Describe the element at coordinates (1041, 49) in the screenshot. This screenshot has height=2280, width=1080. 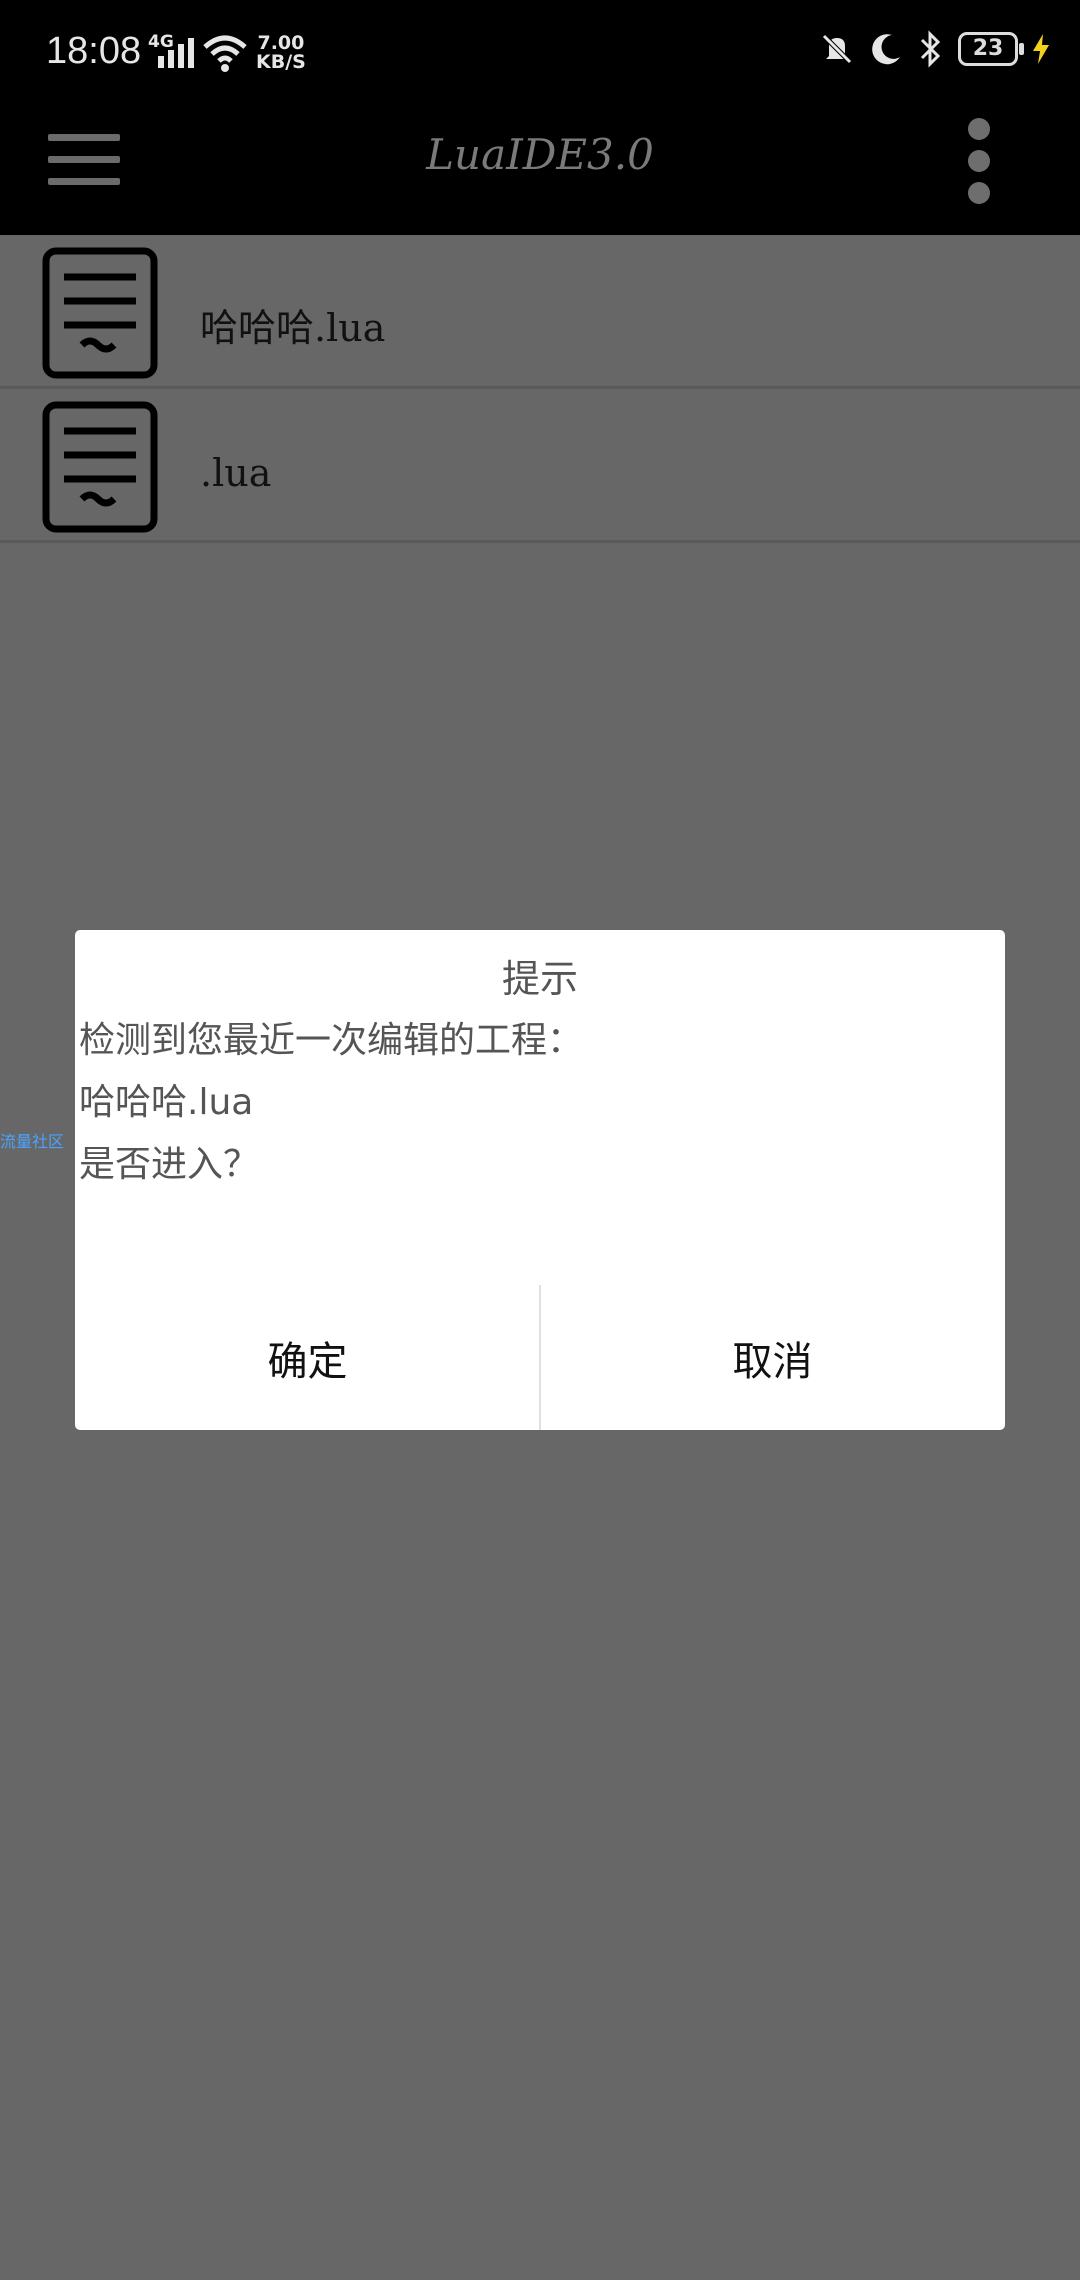
I see `charging-icon` at that location.